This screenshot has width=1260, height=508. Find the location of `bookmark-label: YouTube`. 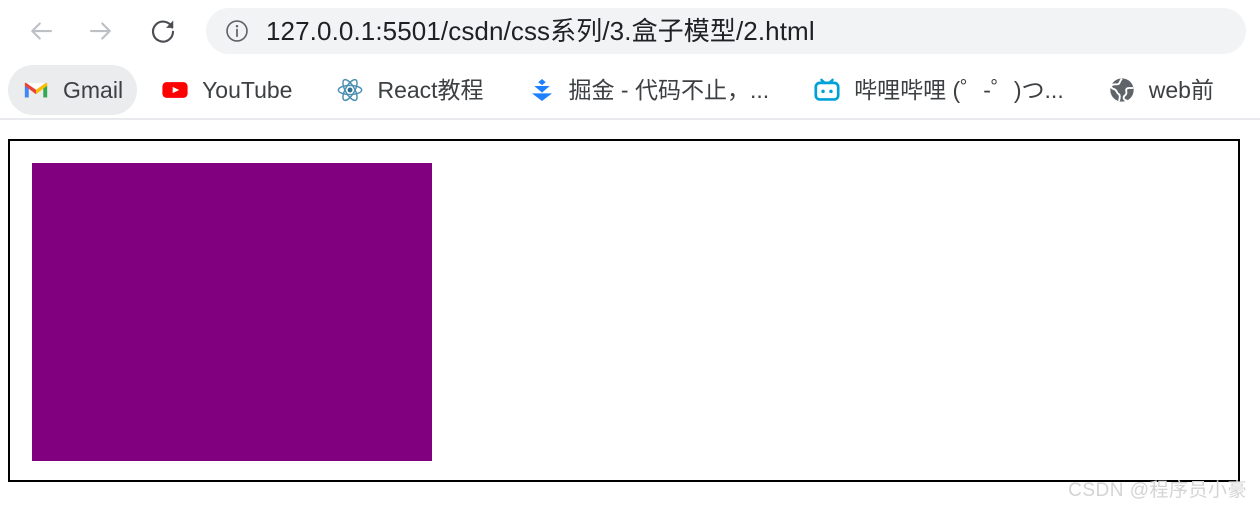

bookmark-label: YouTube is located at coordinates (247, 89).